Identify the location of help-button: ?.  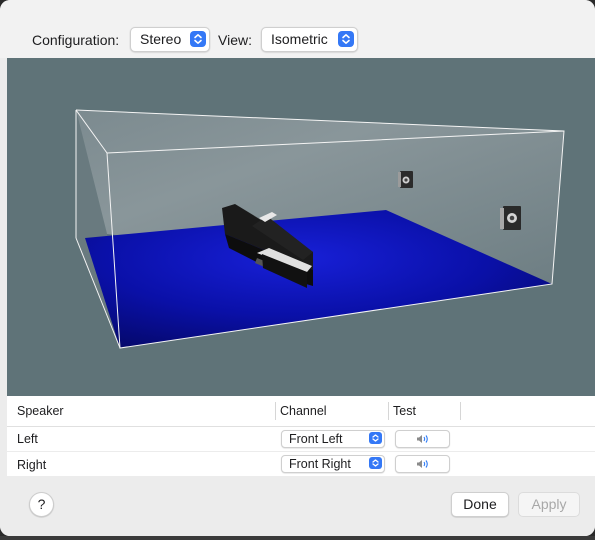
(41, 504).